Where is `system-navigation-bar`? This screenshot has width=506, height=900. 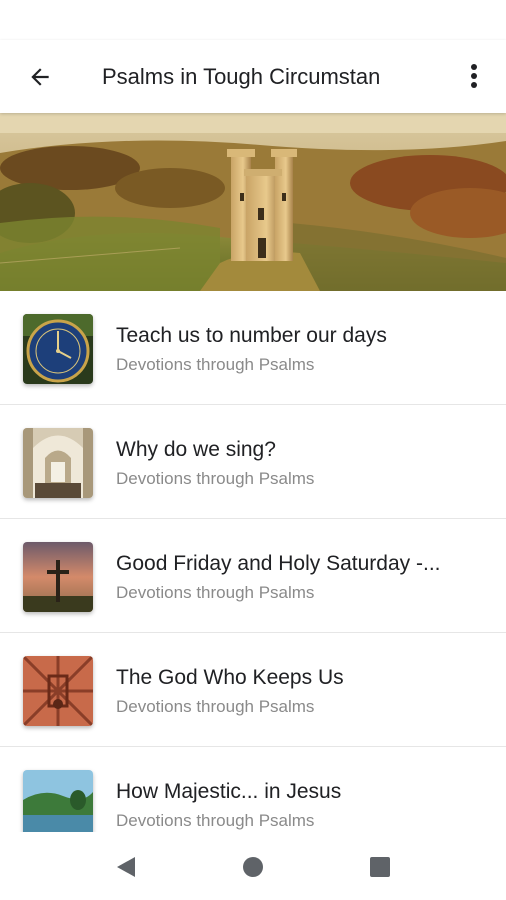
system-navigation-bar is located at coordinates (253, 866).